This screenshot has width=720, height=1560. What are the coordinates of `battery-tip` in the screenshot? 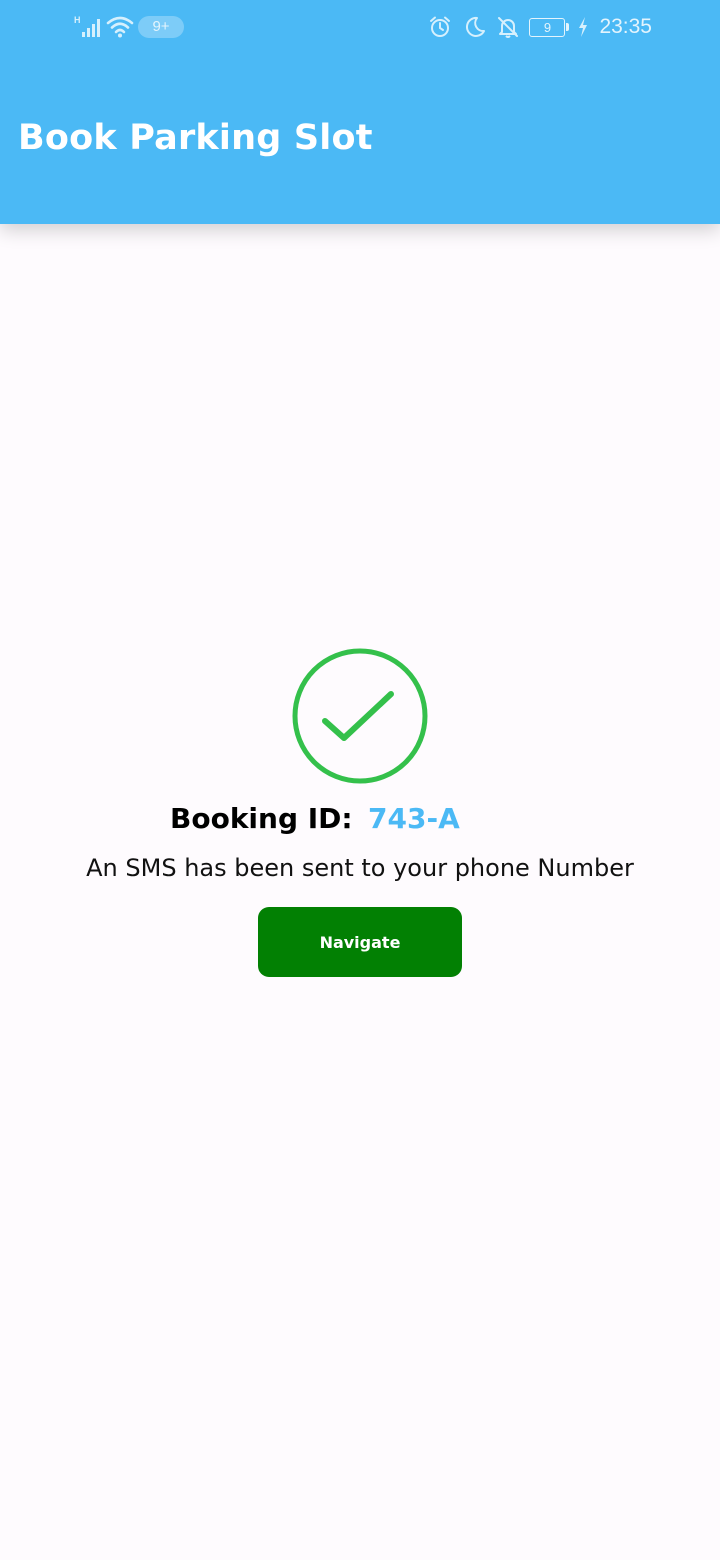 It's located at (568, 27).